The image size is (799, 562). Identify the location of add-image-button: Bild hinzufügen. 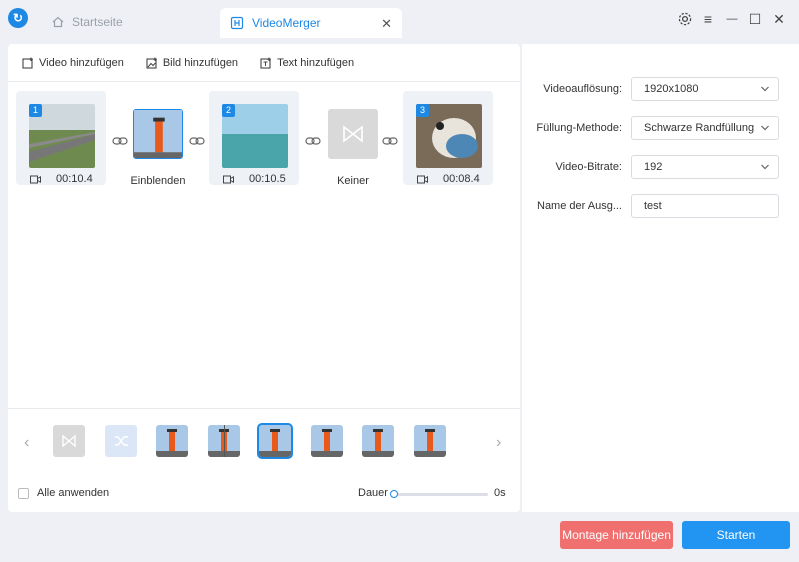
(192, 63).